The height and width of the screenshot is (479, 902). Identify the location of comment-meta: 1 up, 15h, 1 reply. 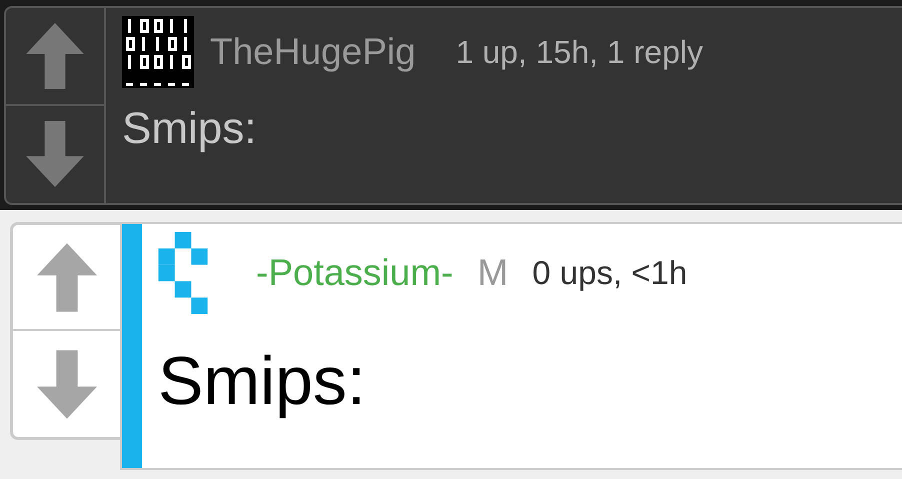
(579, 52).